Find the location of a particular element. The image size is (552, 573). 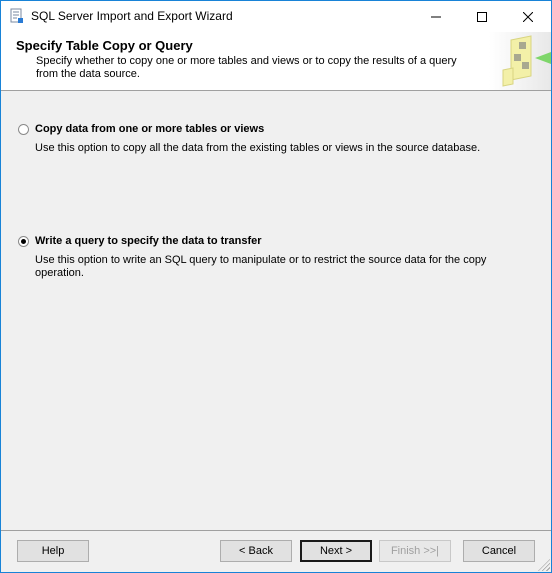

minimize-icon is located at coordinates (436, 16).